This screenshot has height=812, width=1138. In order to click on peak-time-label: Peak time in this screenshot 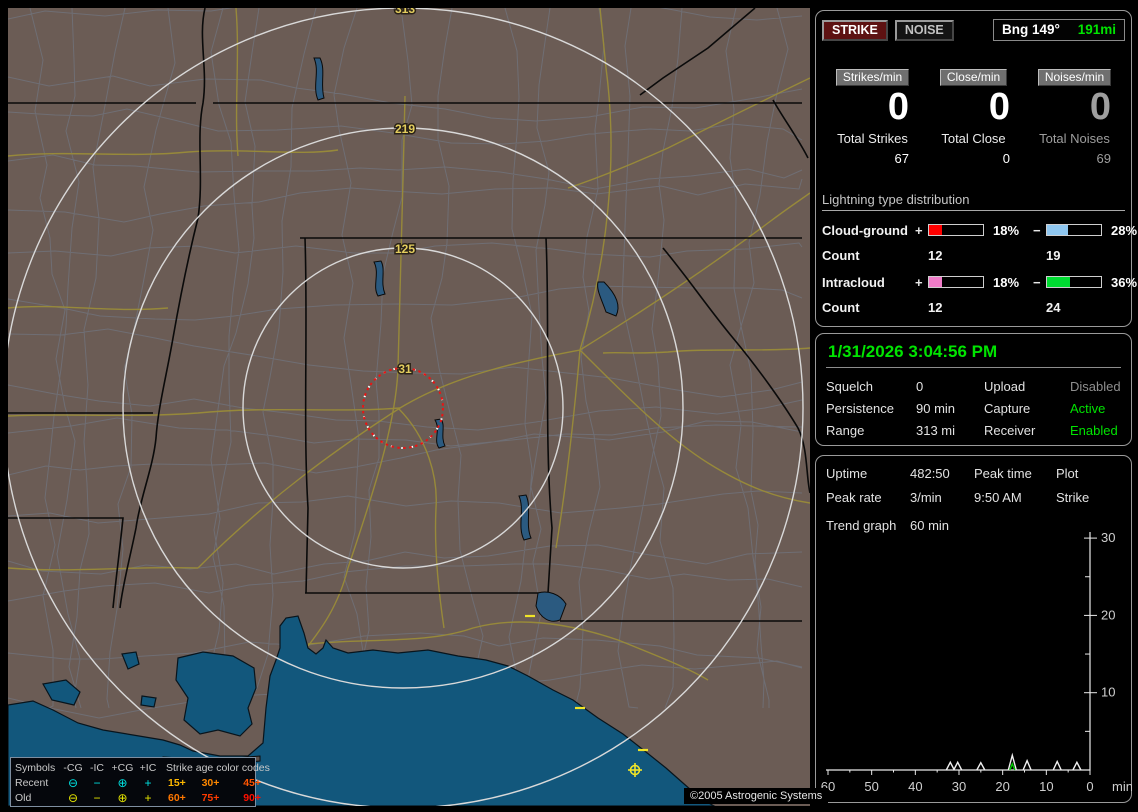, I will do `click(1003, 473)`.